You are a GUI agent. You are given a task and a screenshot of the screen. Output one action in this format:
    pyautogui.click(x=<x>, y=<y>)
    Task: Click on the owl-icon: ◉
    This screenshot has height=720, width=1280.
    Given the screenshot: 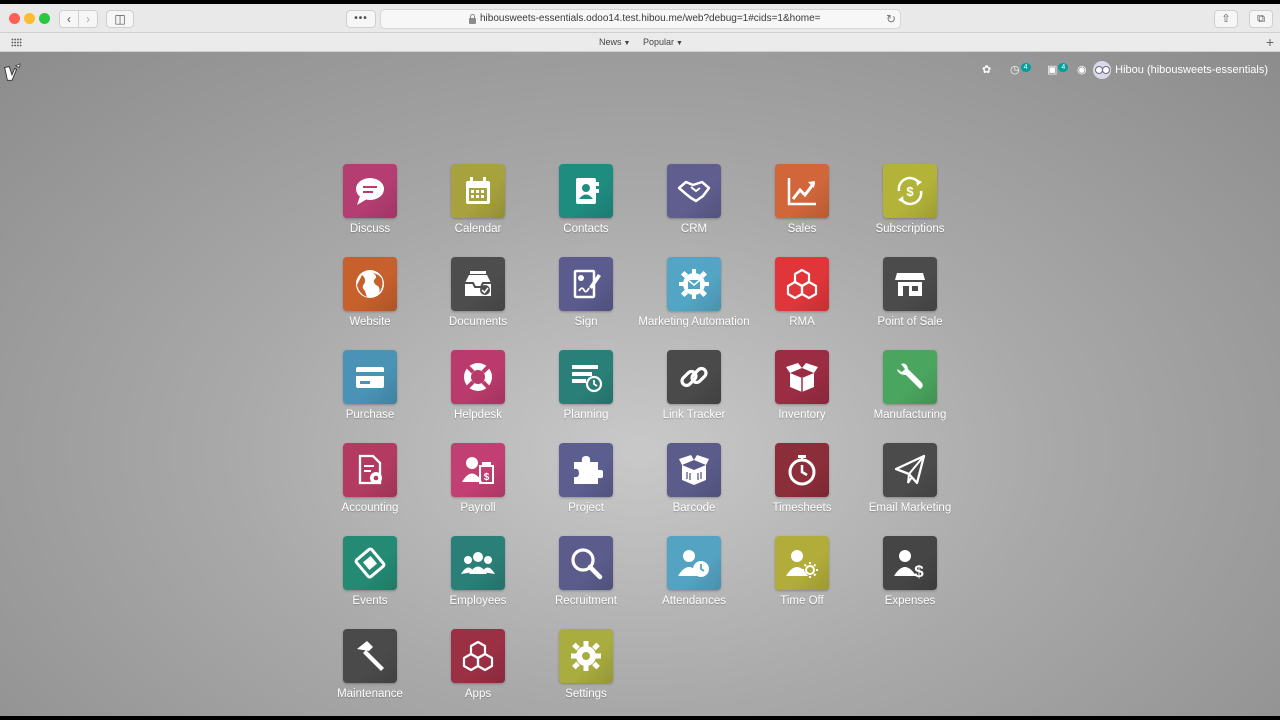 What is the action you would take?
    pyautogui.click(x=1082, y=69)
    